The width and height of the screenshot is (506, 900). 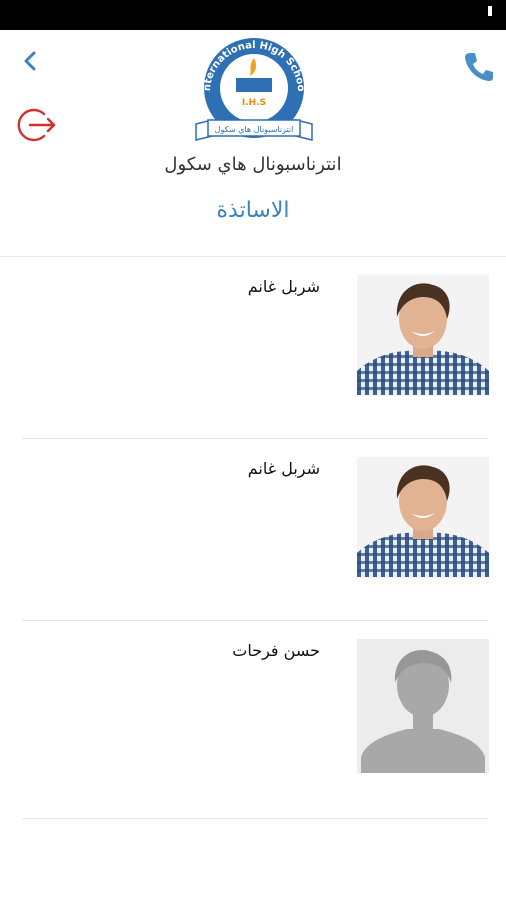 I want to click on school-name: انترناسبونال هاي سكول, so click(x=253, y=164).